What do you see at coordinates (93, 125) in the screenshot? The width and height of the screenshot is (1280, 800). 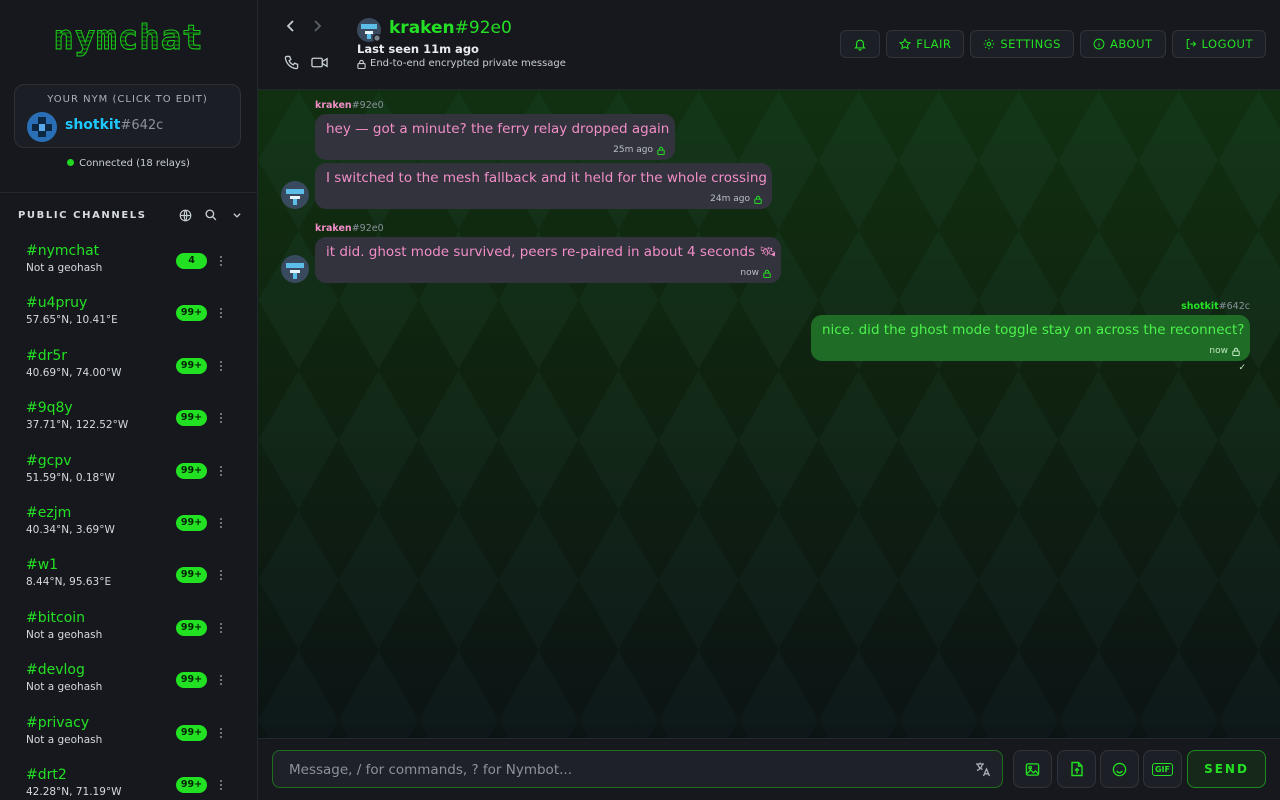 I see `self-nick: shotkit` at bounding box center [93, 125].